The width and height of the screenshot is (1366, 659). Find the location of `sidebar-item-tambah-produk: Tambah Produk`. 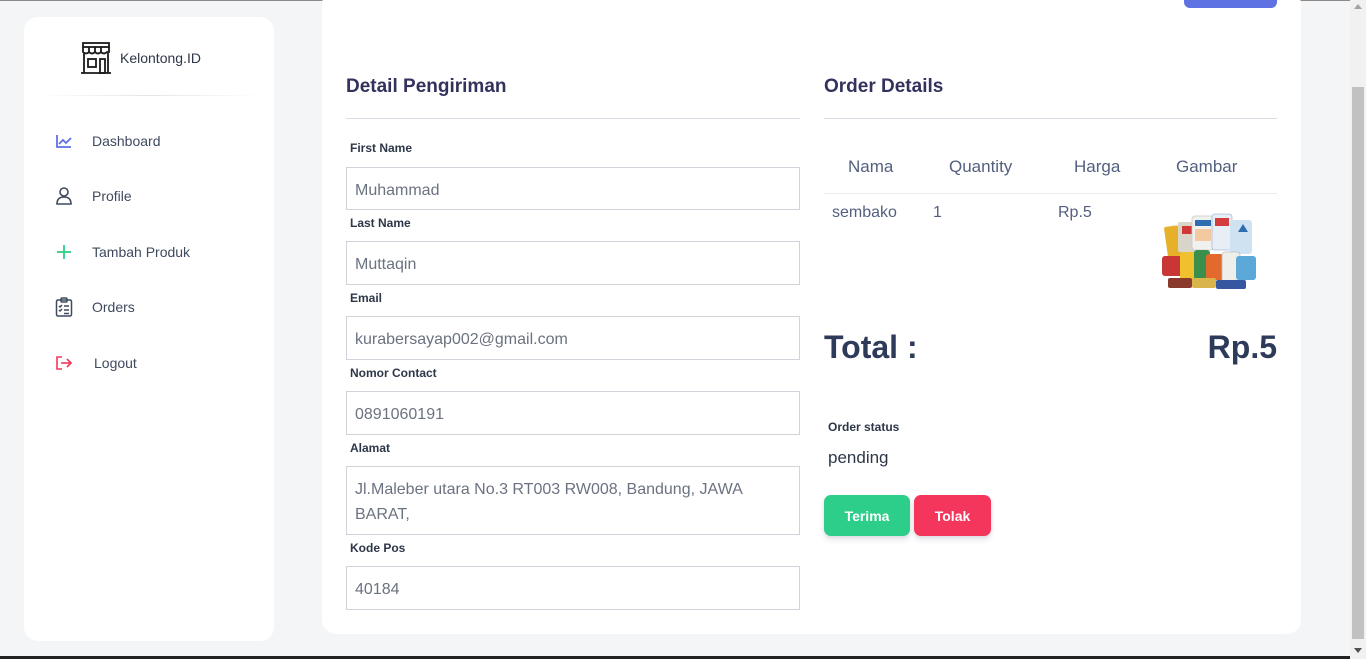

sidebar-item-tambah-produk: Tambah Produk is located at coordinates (121, 252).